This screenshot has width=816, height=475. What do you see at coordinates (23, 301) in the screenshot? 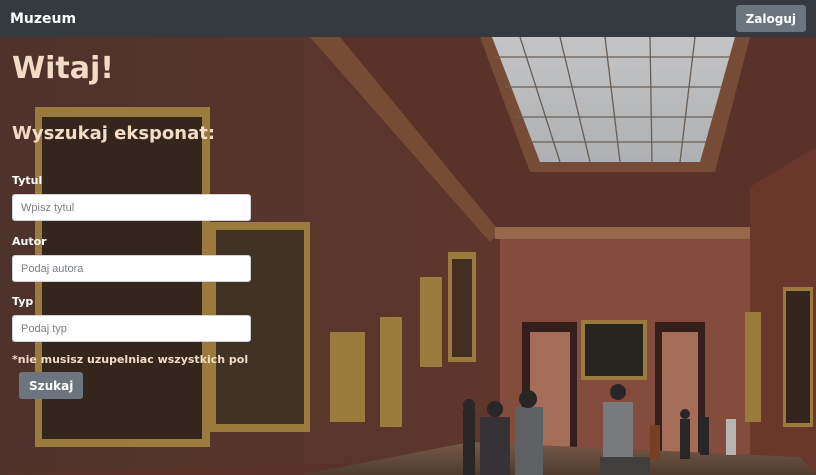
I see `type-label: Typ` at bounding box center [23, 301].